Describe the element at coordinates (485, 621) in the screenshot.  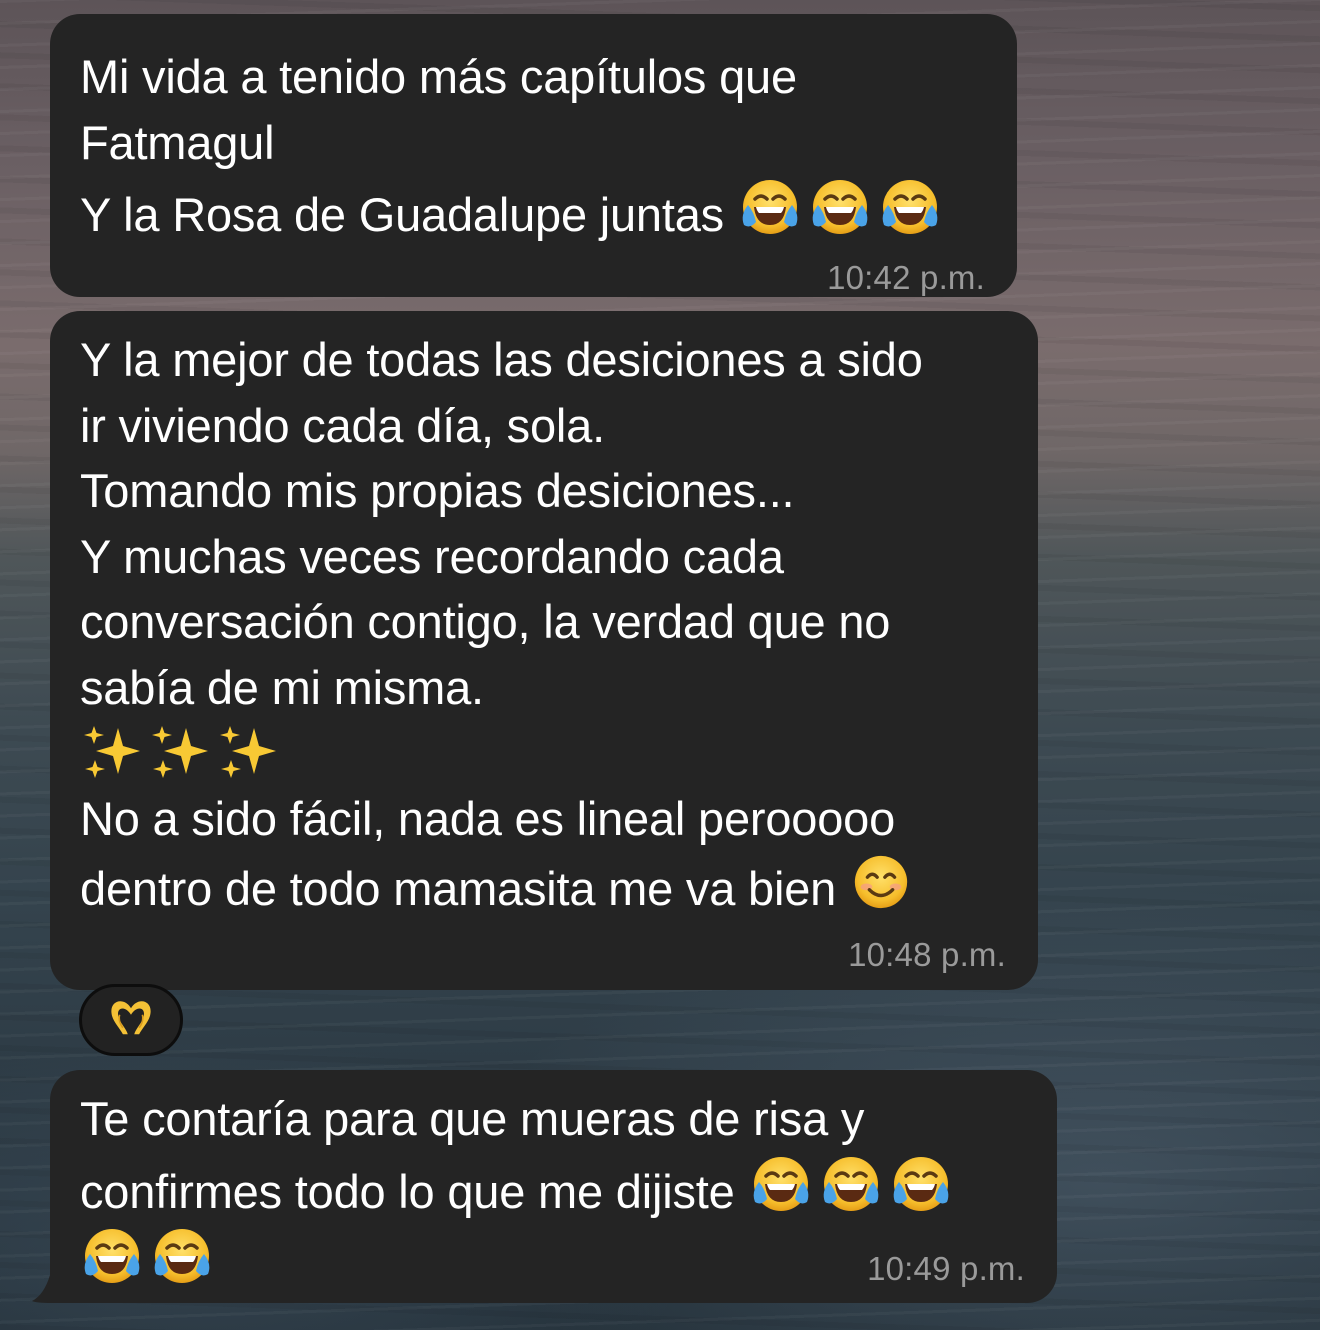
I see `message-line: conversación contigo, la verdad que no` at that location.